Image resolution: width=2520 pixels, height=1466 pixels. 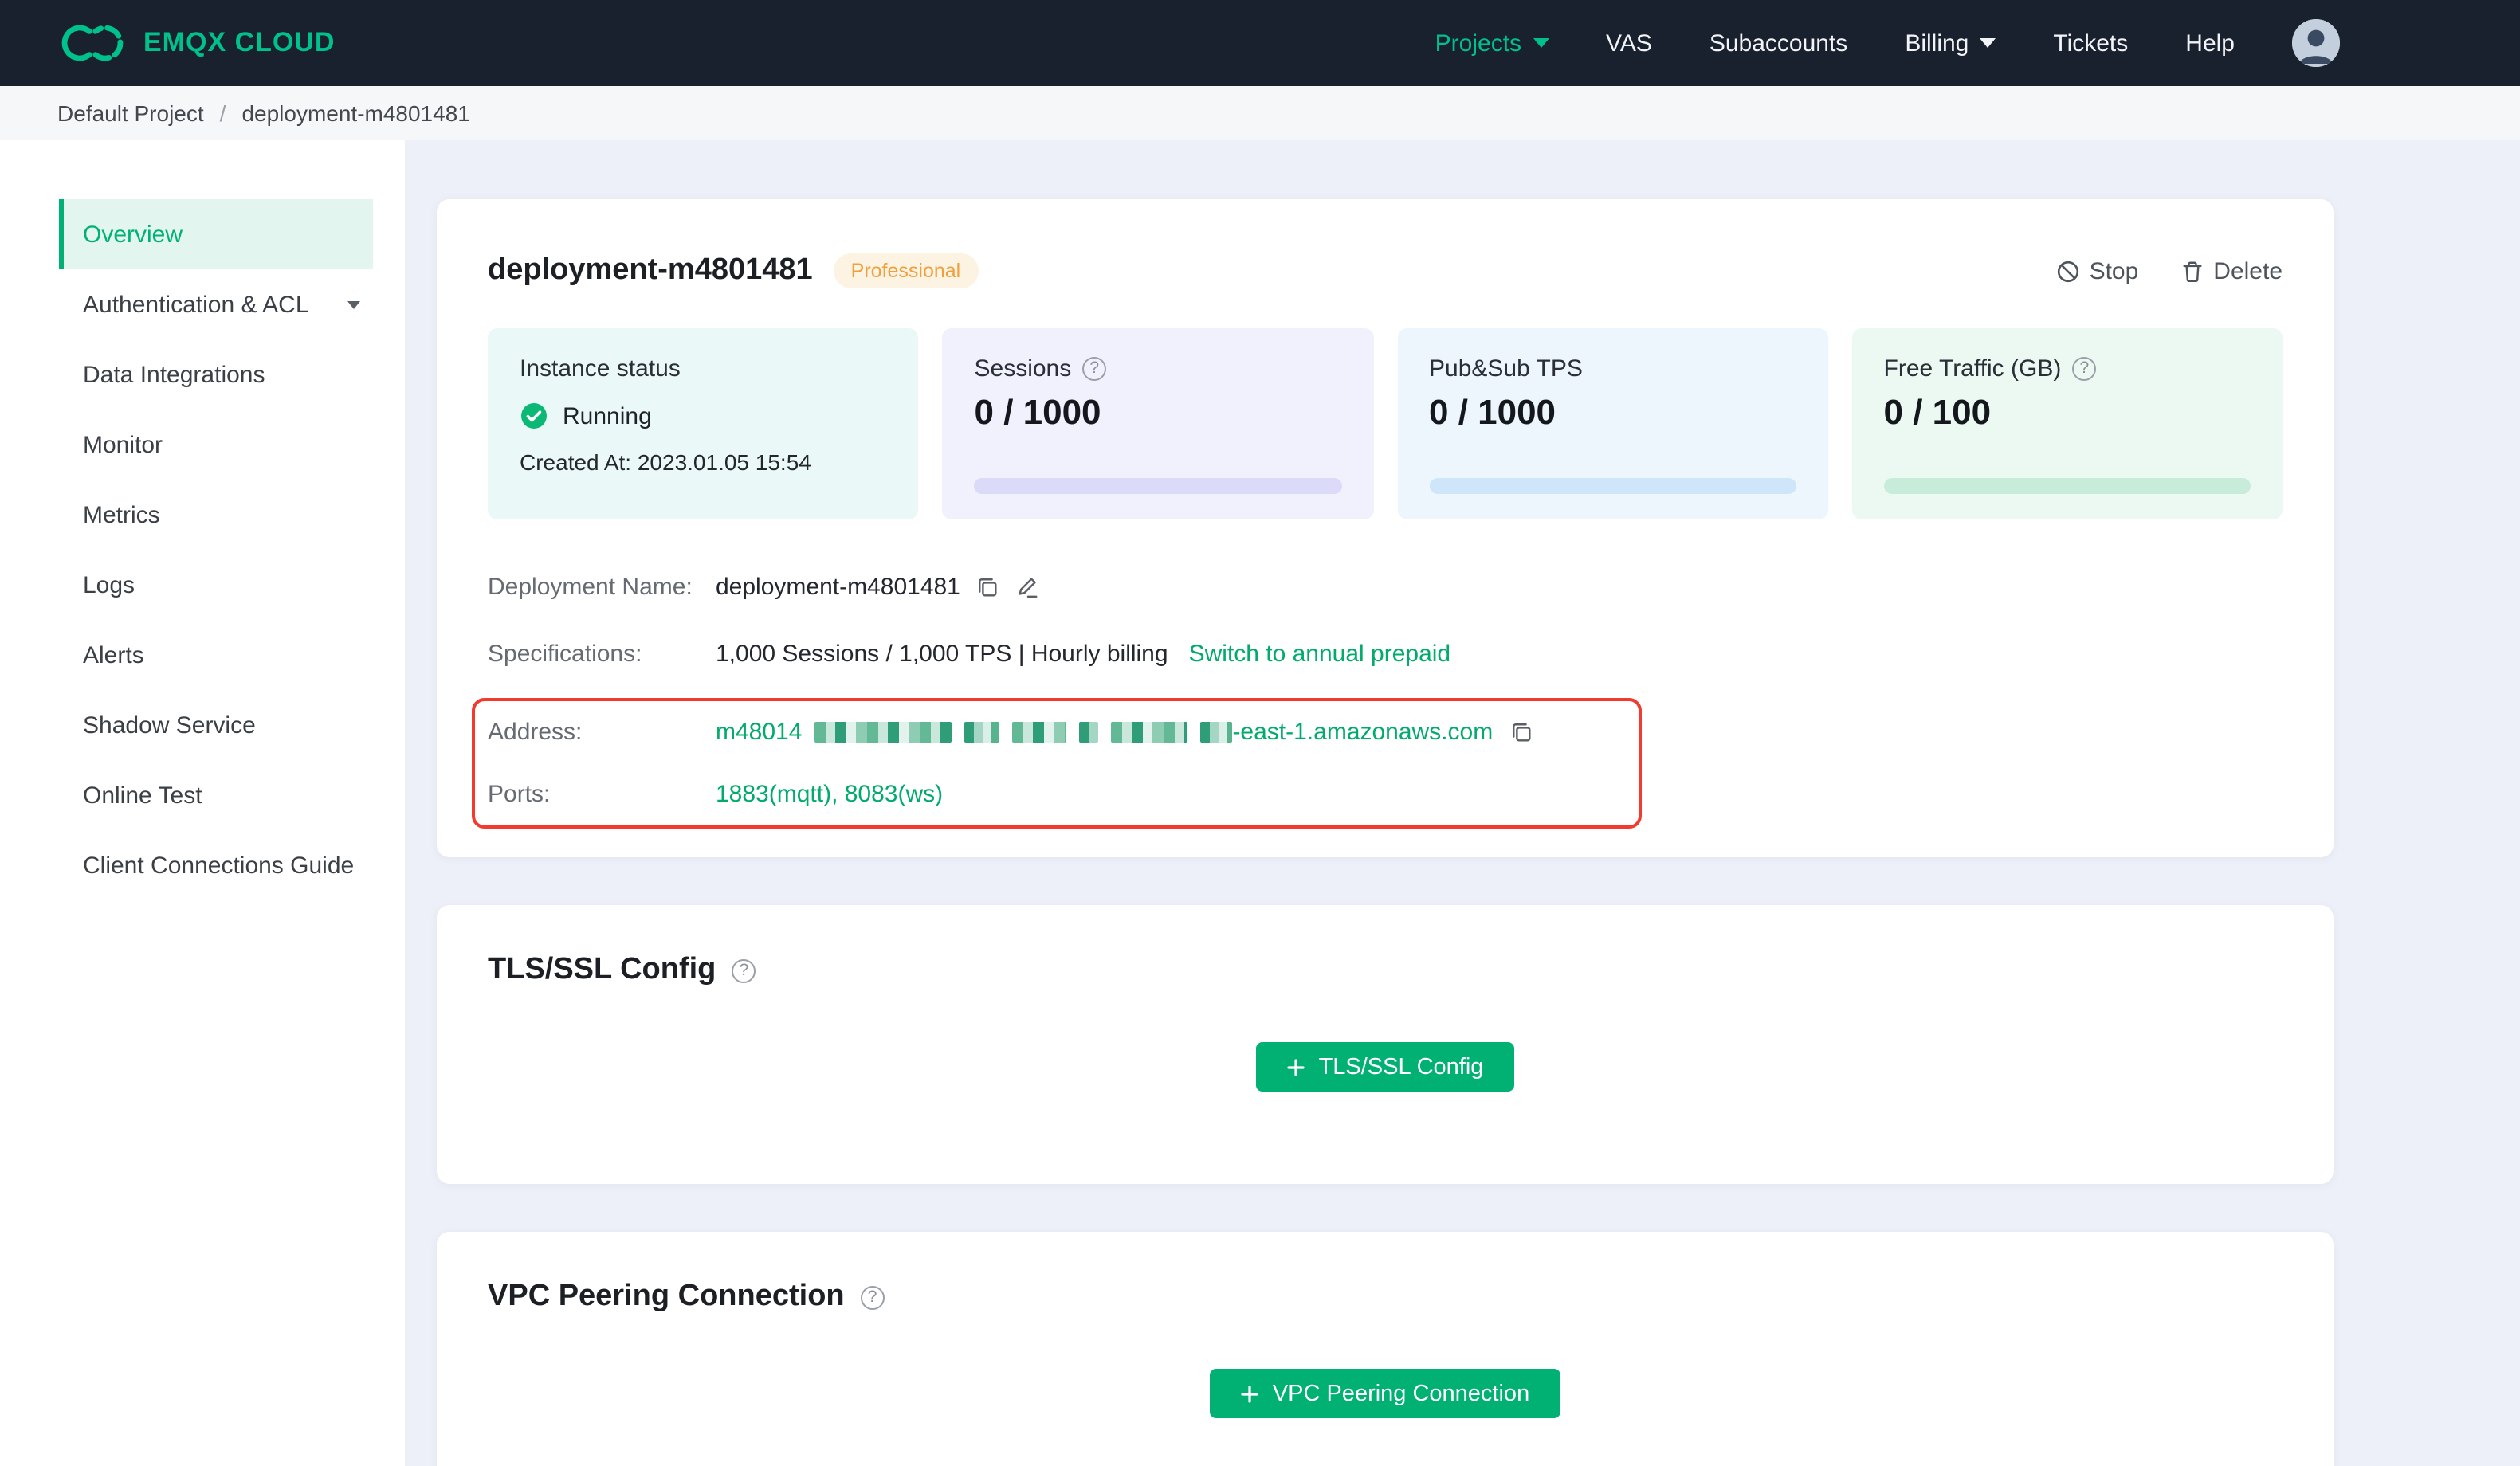 I want to click on vpc-peering-title: VPC Peering Connection, so click(x=666, y=1296).